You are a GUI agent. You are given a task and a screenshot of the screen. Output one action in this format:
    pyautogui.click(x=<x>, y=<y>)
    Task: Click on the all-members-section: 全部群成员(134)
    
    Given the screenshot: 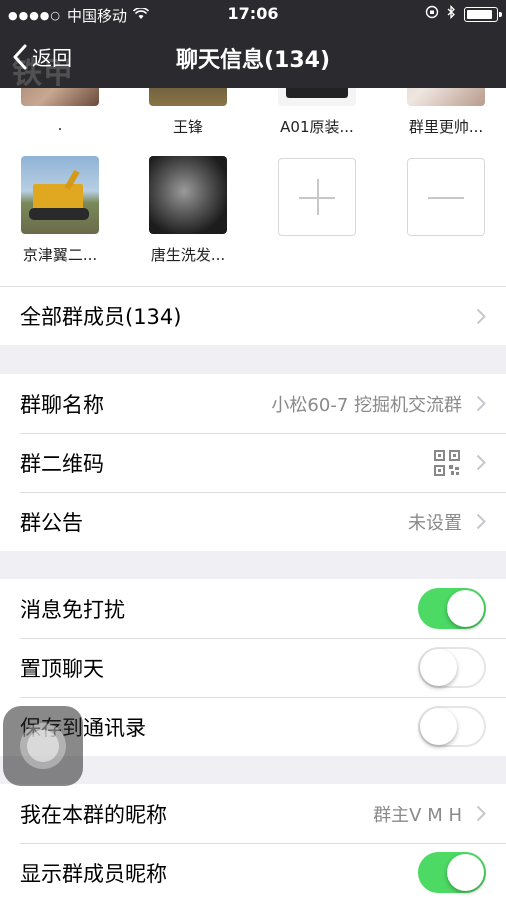 What is the action you would take?
    pyautogui.click(x=253, y=315)
    